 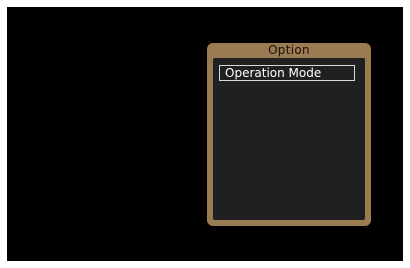 I want to click on option-menu-title: Option, so click(x=289, y=50).